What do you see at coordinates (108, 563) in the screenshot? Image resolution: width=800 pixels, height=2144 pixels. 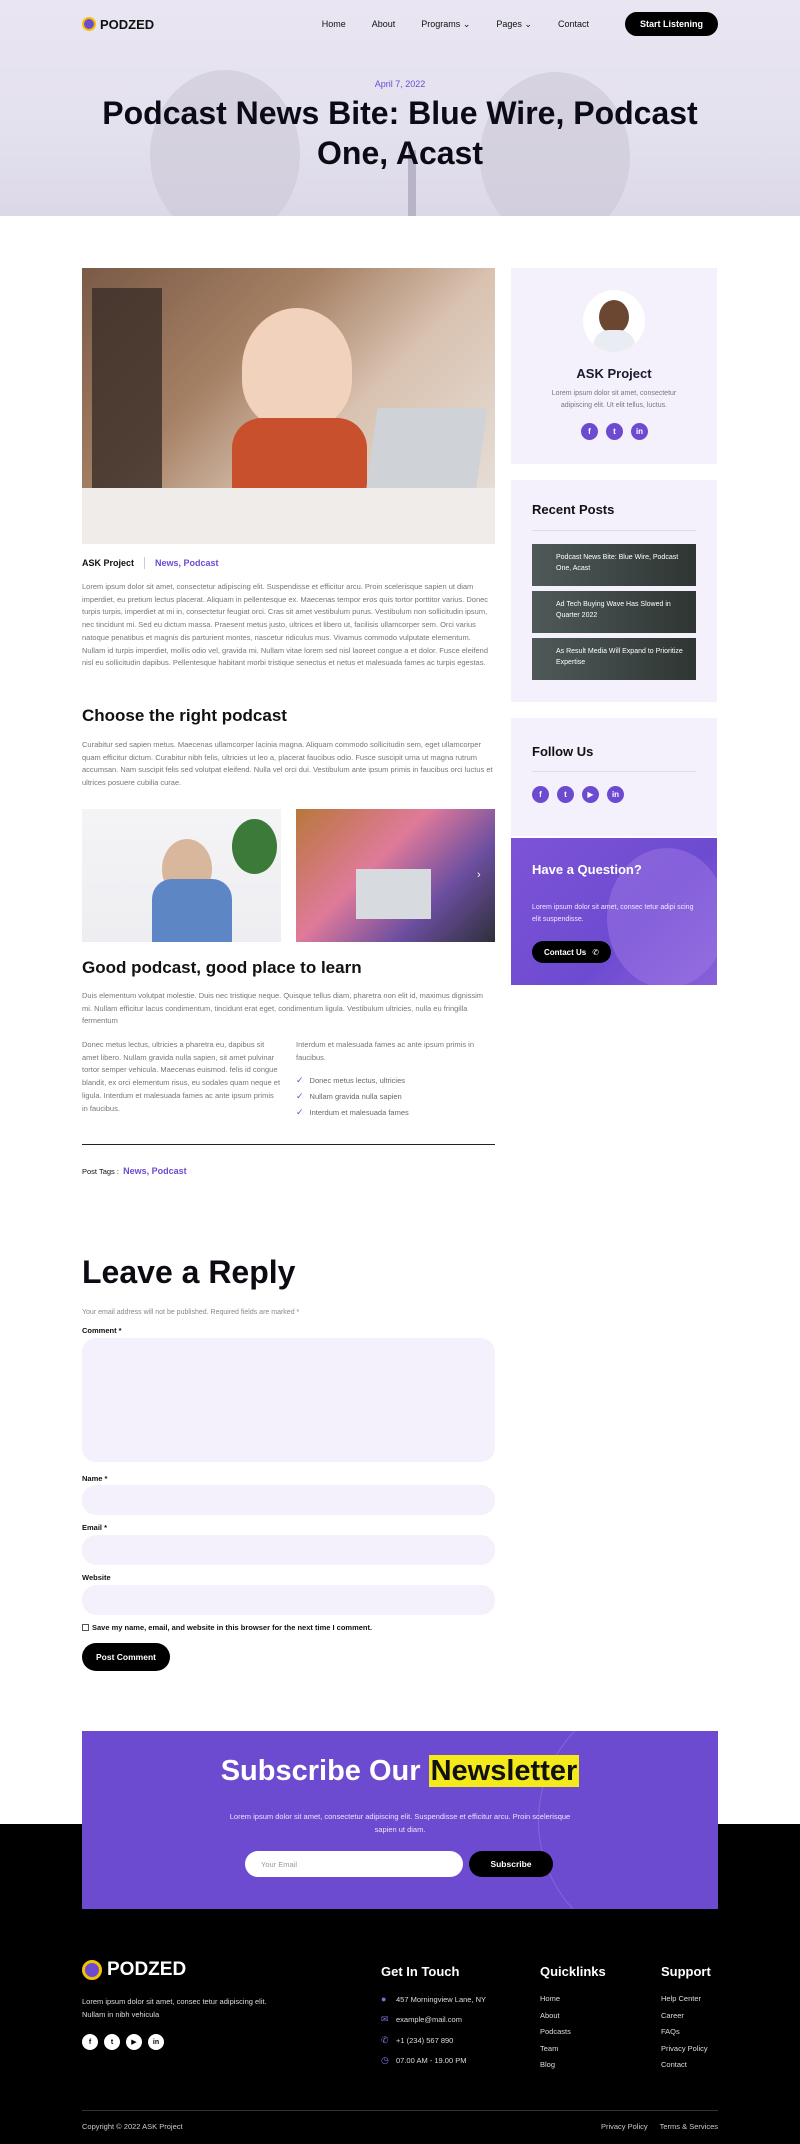 I see `post-author: ASK Project` at bounding box center [108, 563].